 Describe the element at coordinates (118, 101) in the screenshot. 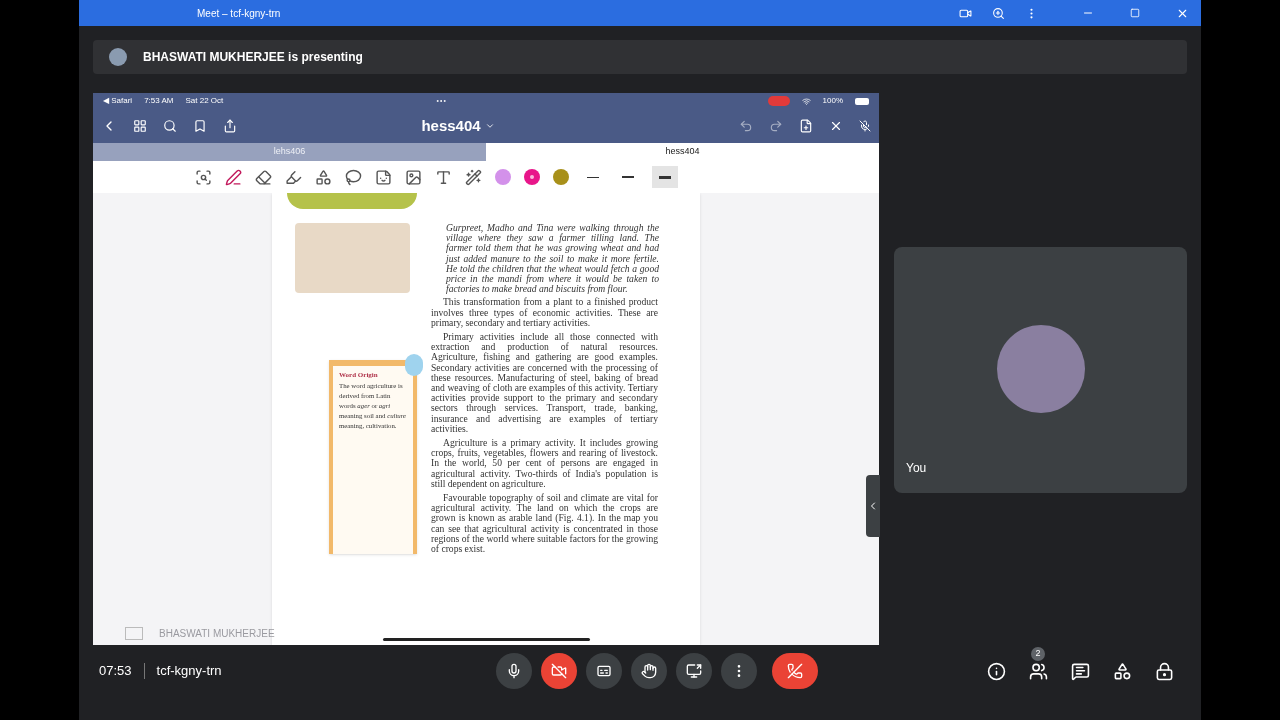

I see `status-app: ◀ Safari` at that location.